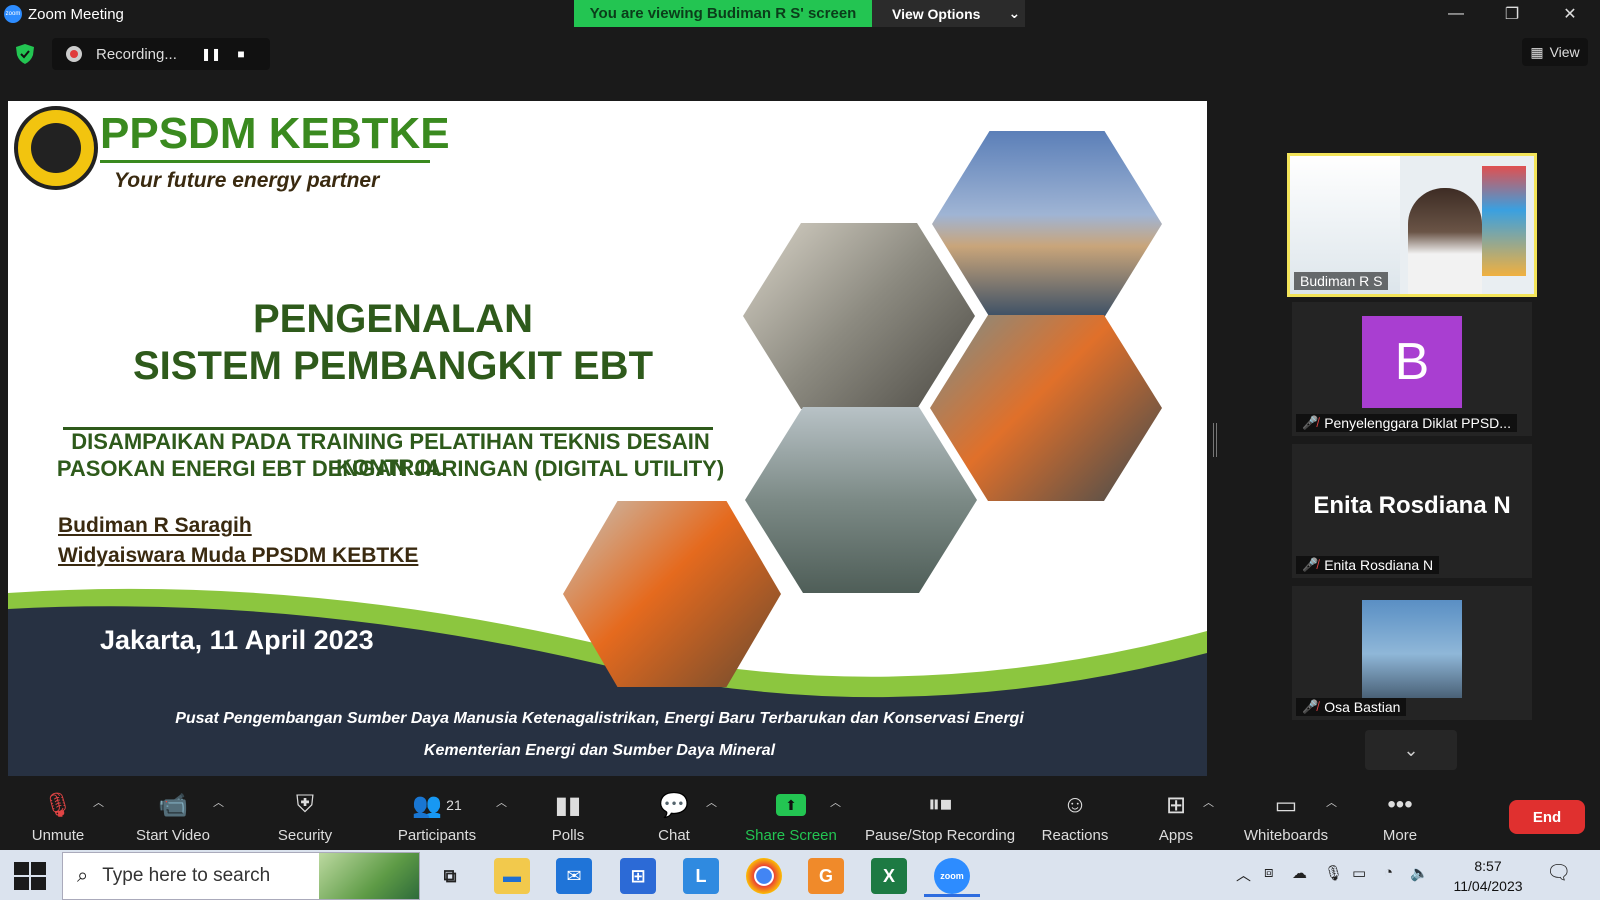 Image resolution: width=1600 pixels, height=900 pixels. What do you see at coordinates (1412, 649) in the screenshot?
I see `participant-photo` at bounding box center [1412, 649].